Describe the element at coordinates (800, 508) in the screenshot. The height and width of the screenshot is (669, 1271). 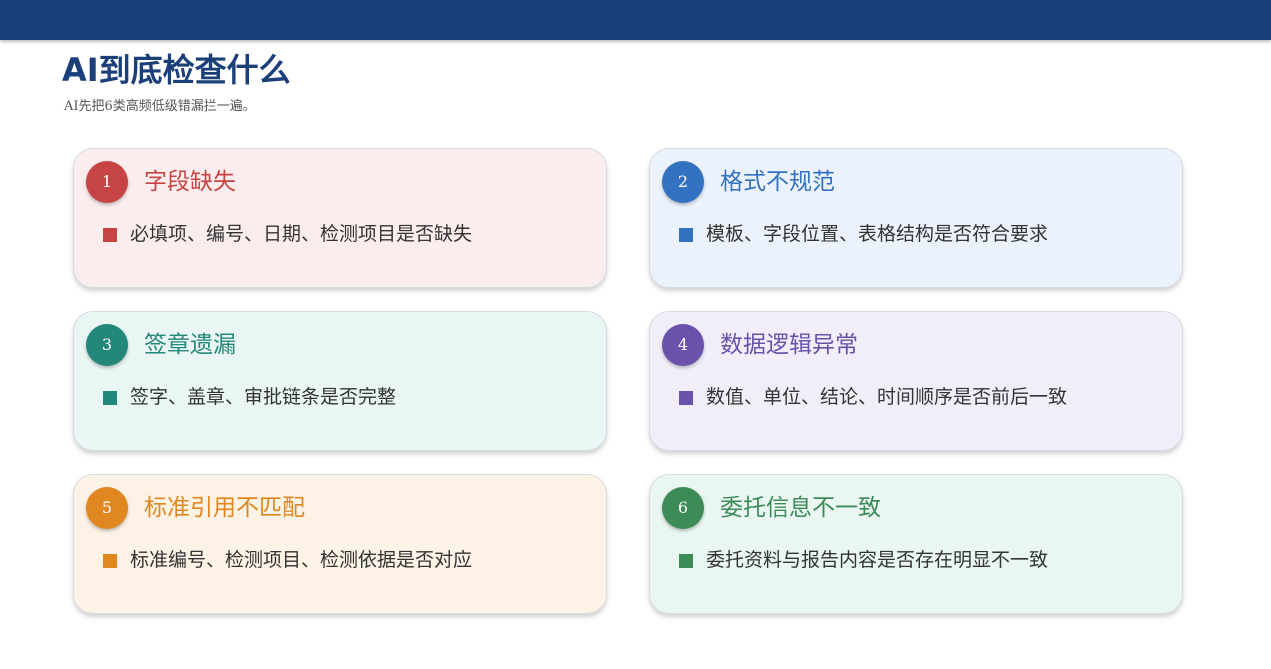
I see `card-title: 委托信息不一致` at that location.